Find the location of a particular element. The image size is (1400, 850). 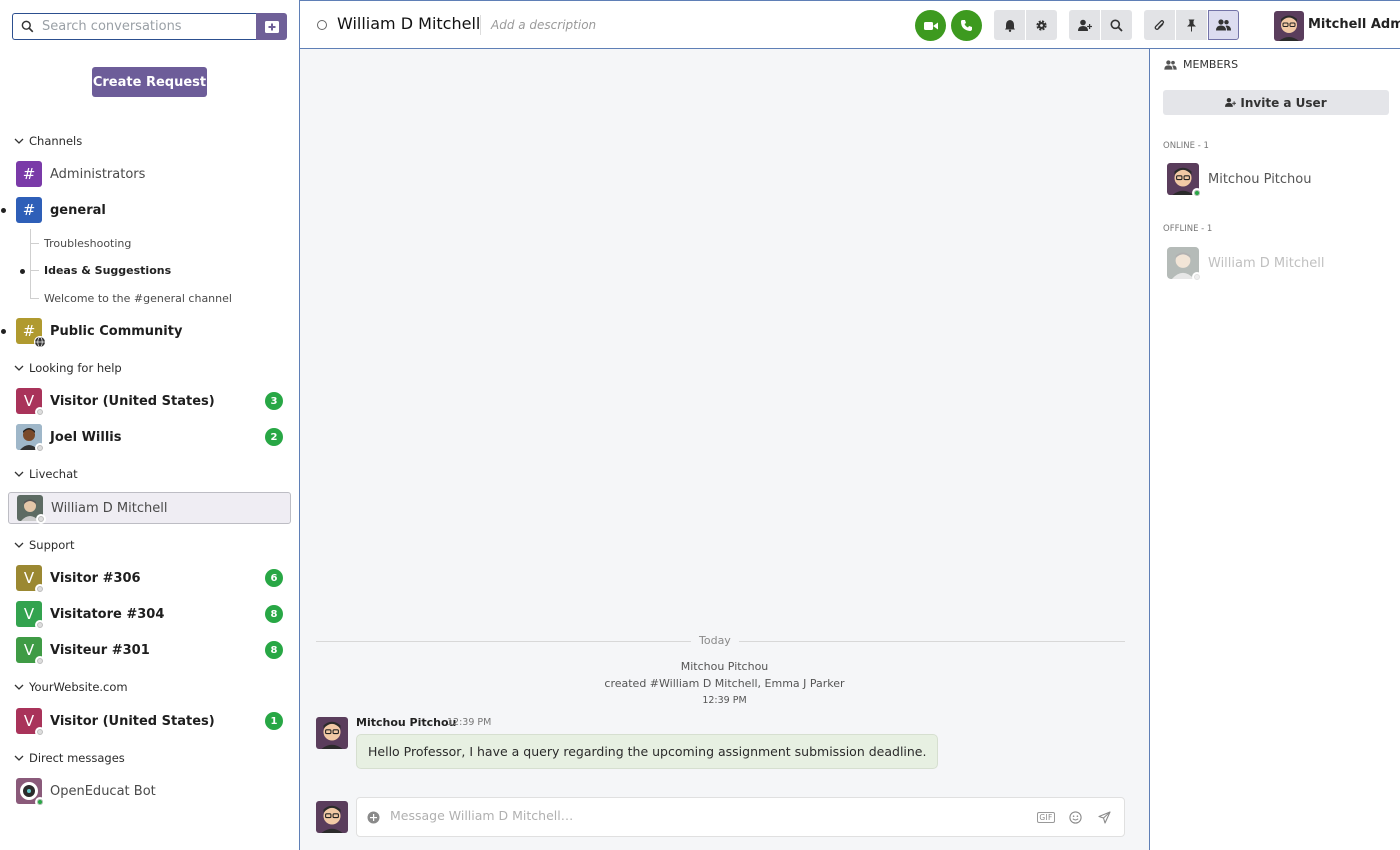

category-direct-messages: Direct messages is located at coordinates (69, 758).